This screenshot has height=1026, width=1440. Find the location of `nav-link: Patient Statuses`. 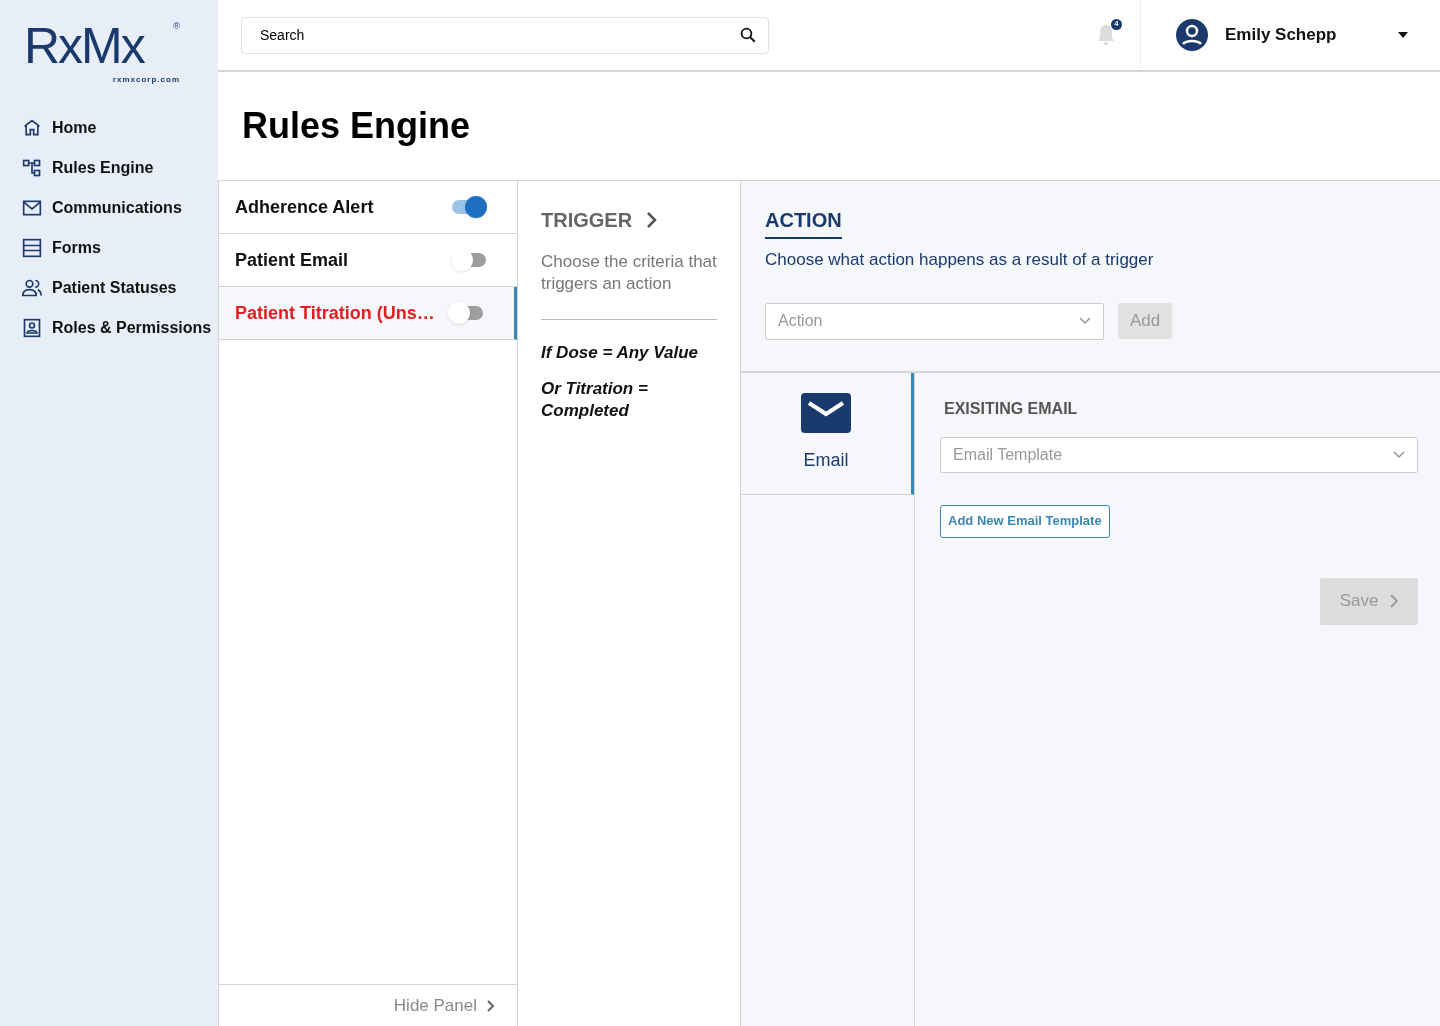

nav-link: Patient Statuses is located at coordinates (109, 288).